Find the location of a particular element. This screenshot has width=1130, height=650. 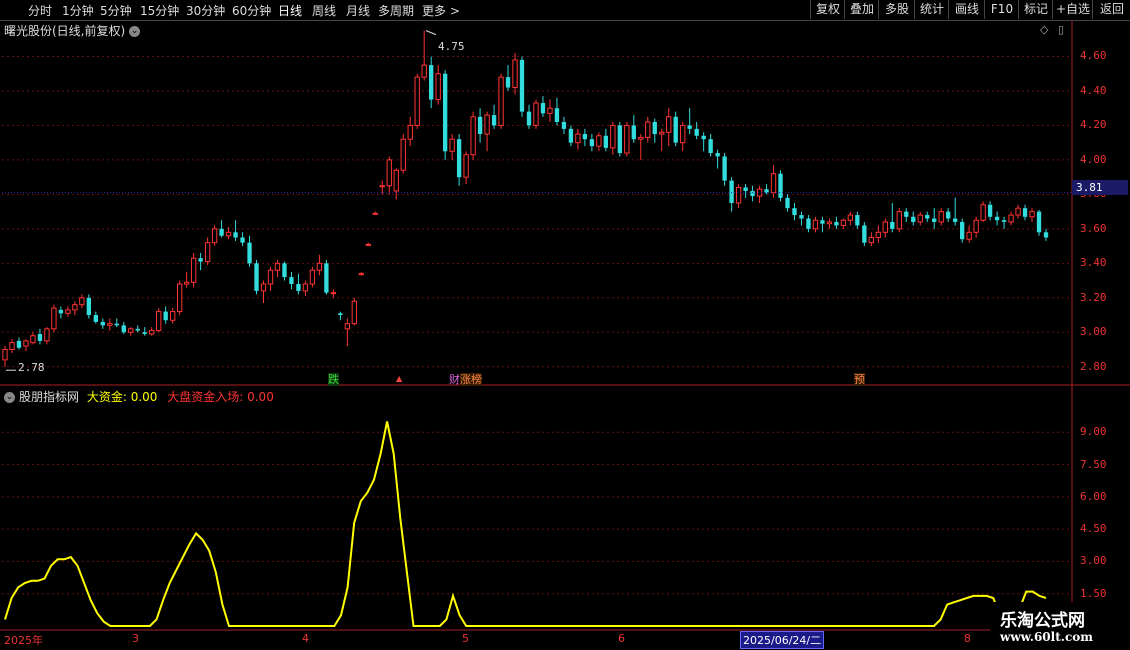

tab-15min: 15分钟 is located at coordinates (159, 10).